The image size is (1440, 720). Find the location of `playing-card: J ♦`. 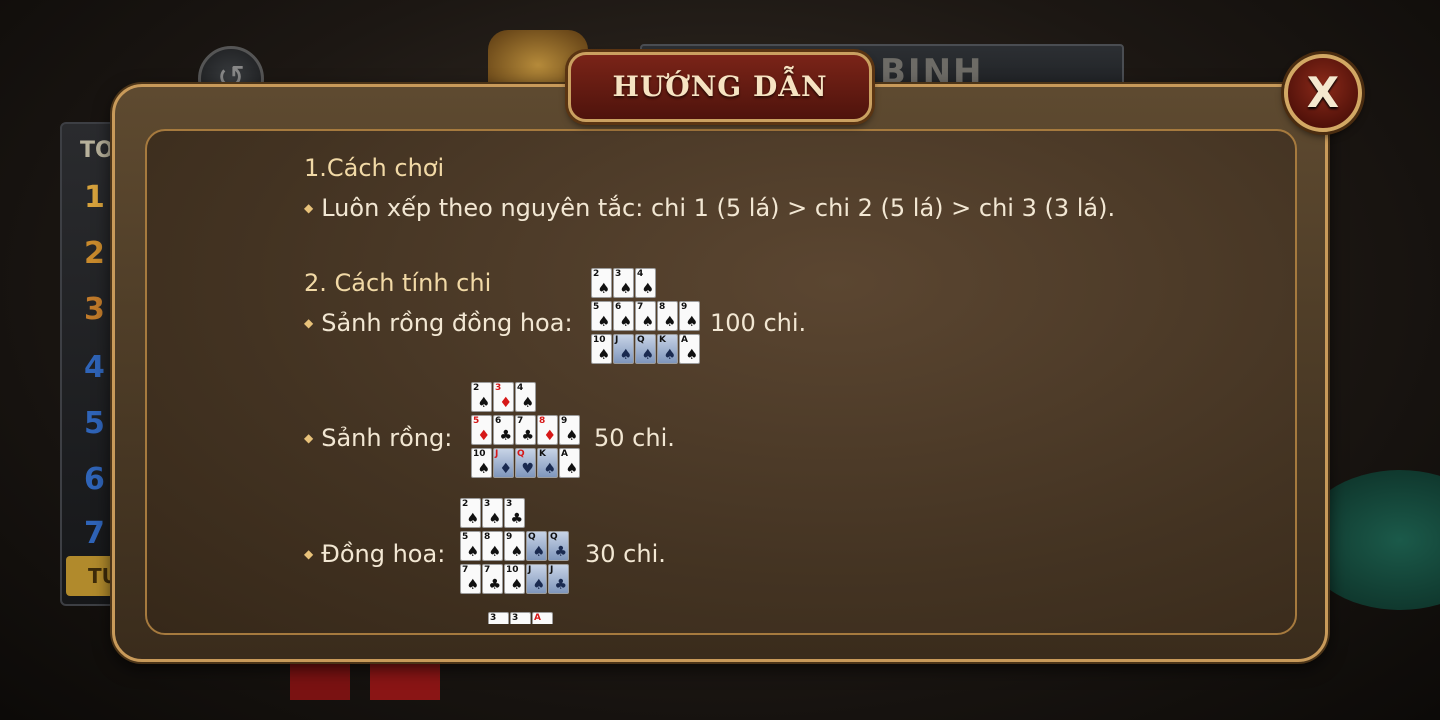

playing-card: J ♦ is located at coordinates (503, 463).